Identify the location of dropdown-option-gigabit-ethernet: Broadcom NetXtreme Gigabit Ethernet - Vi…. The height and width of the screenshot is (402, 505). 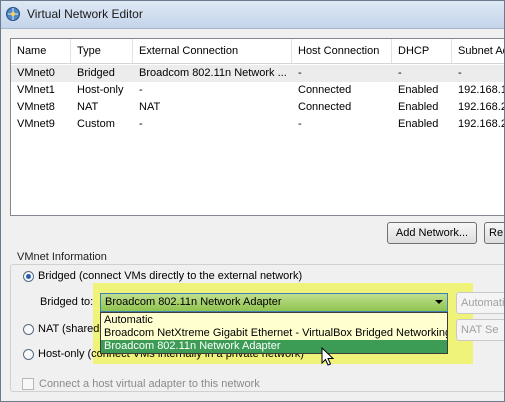
(274, 333).